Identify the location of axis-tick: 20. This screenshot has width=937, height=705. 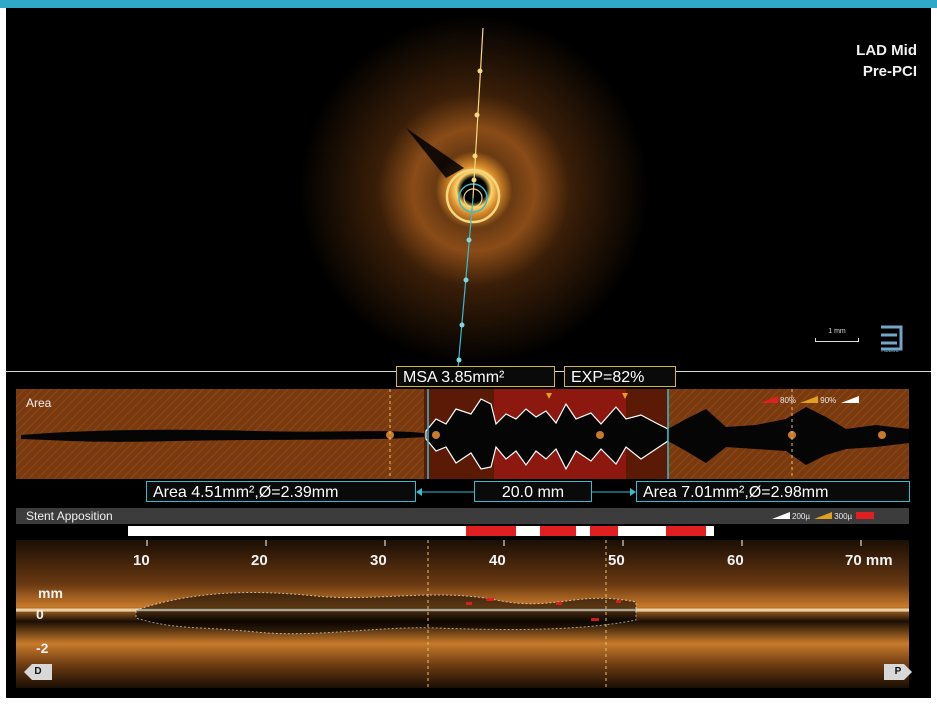
(259, 560).